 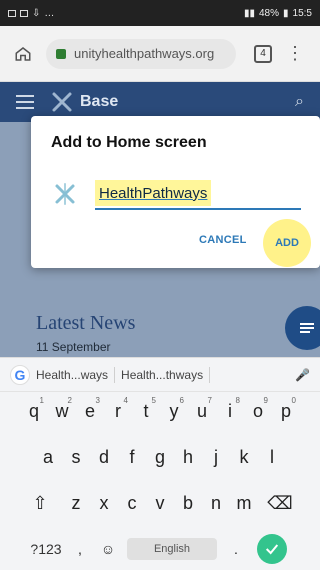 I want to click on key-label: t, so click(x=146, y=410).